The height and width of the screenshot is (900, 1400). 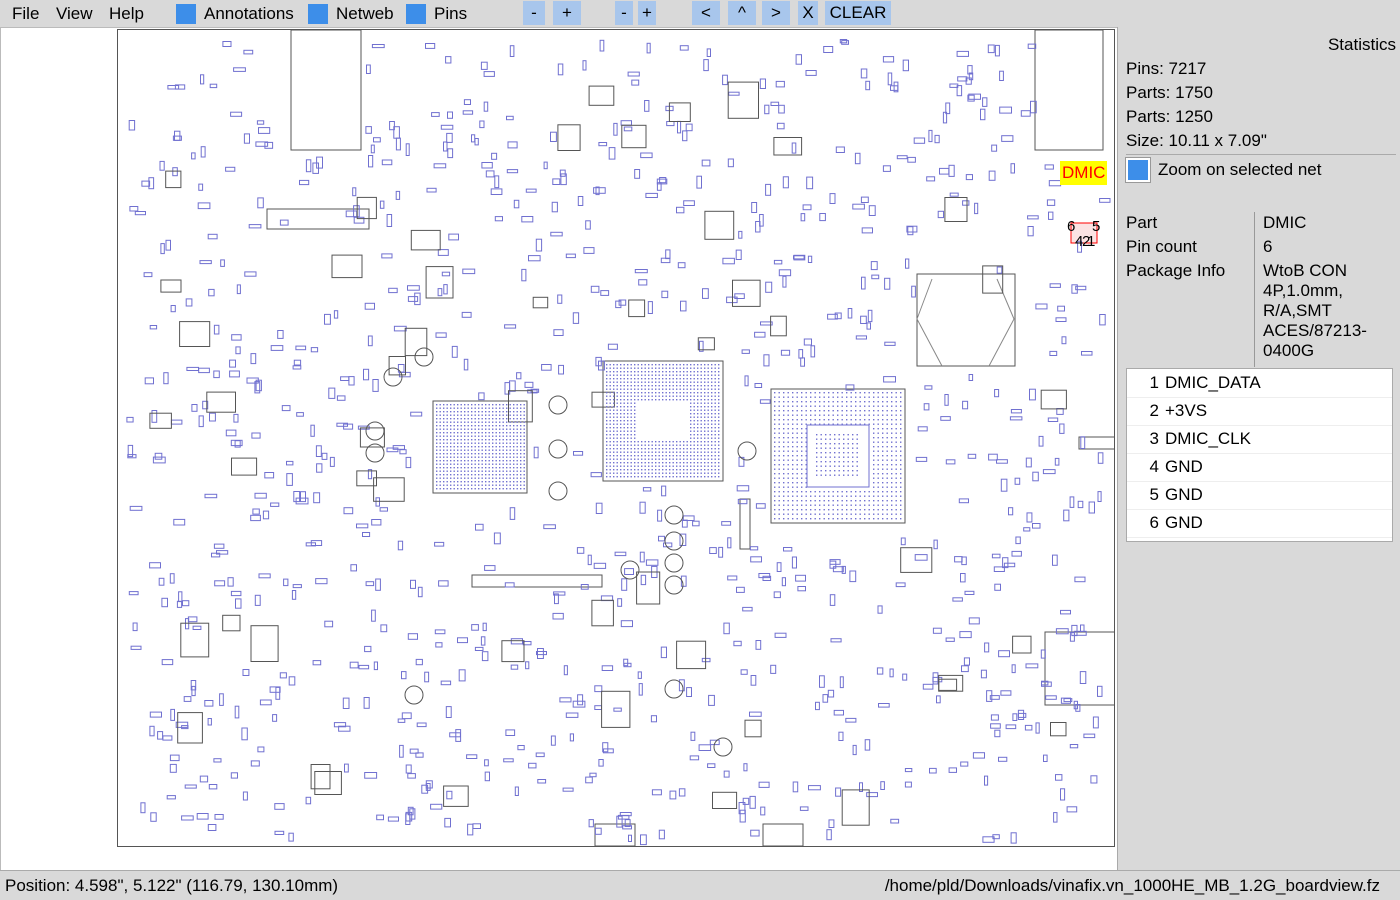 I want to click on zoom-selected-net-toggle: Zoom on selected net, so click(x=1223, y=170).